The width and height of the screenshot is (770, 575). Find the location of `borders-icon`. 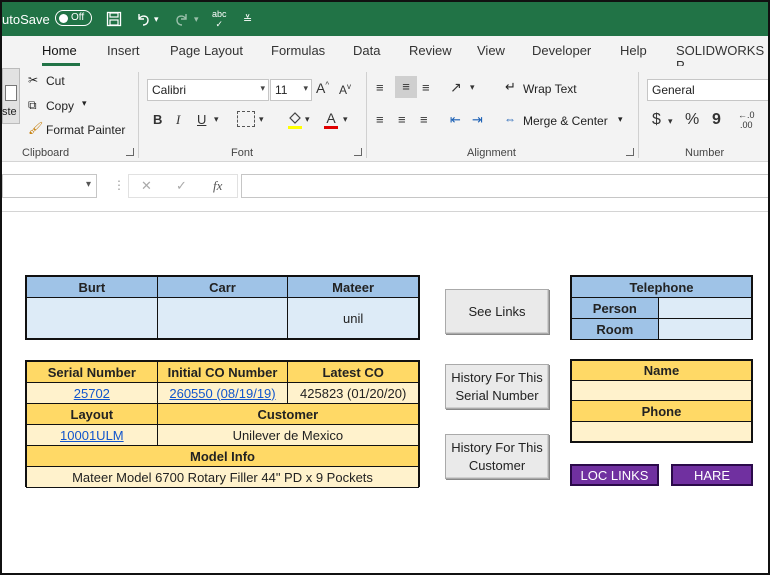

borders-icon is located at coordinates (246, 119).